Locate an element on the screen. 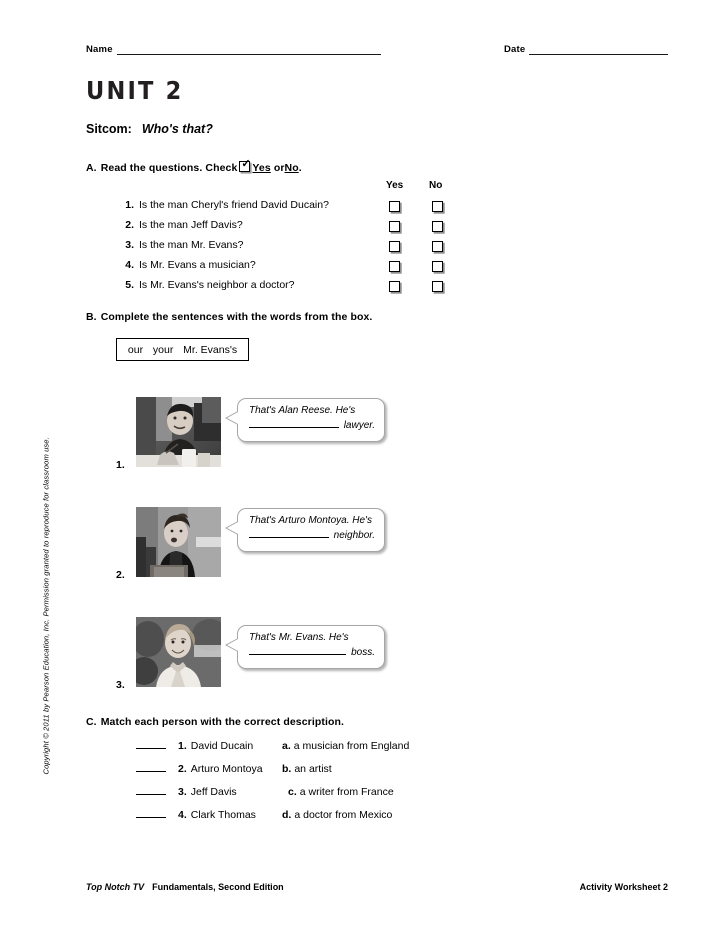 The image size is (728, 943). item-number: 2. is located at coordinates (120, 575).